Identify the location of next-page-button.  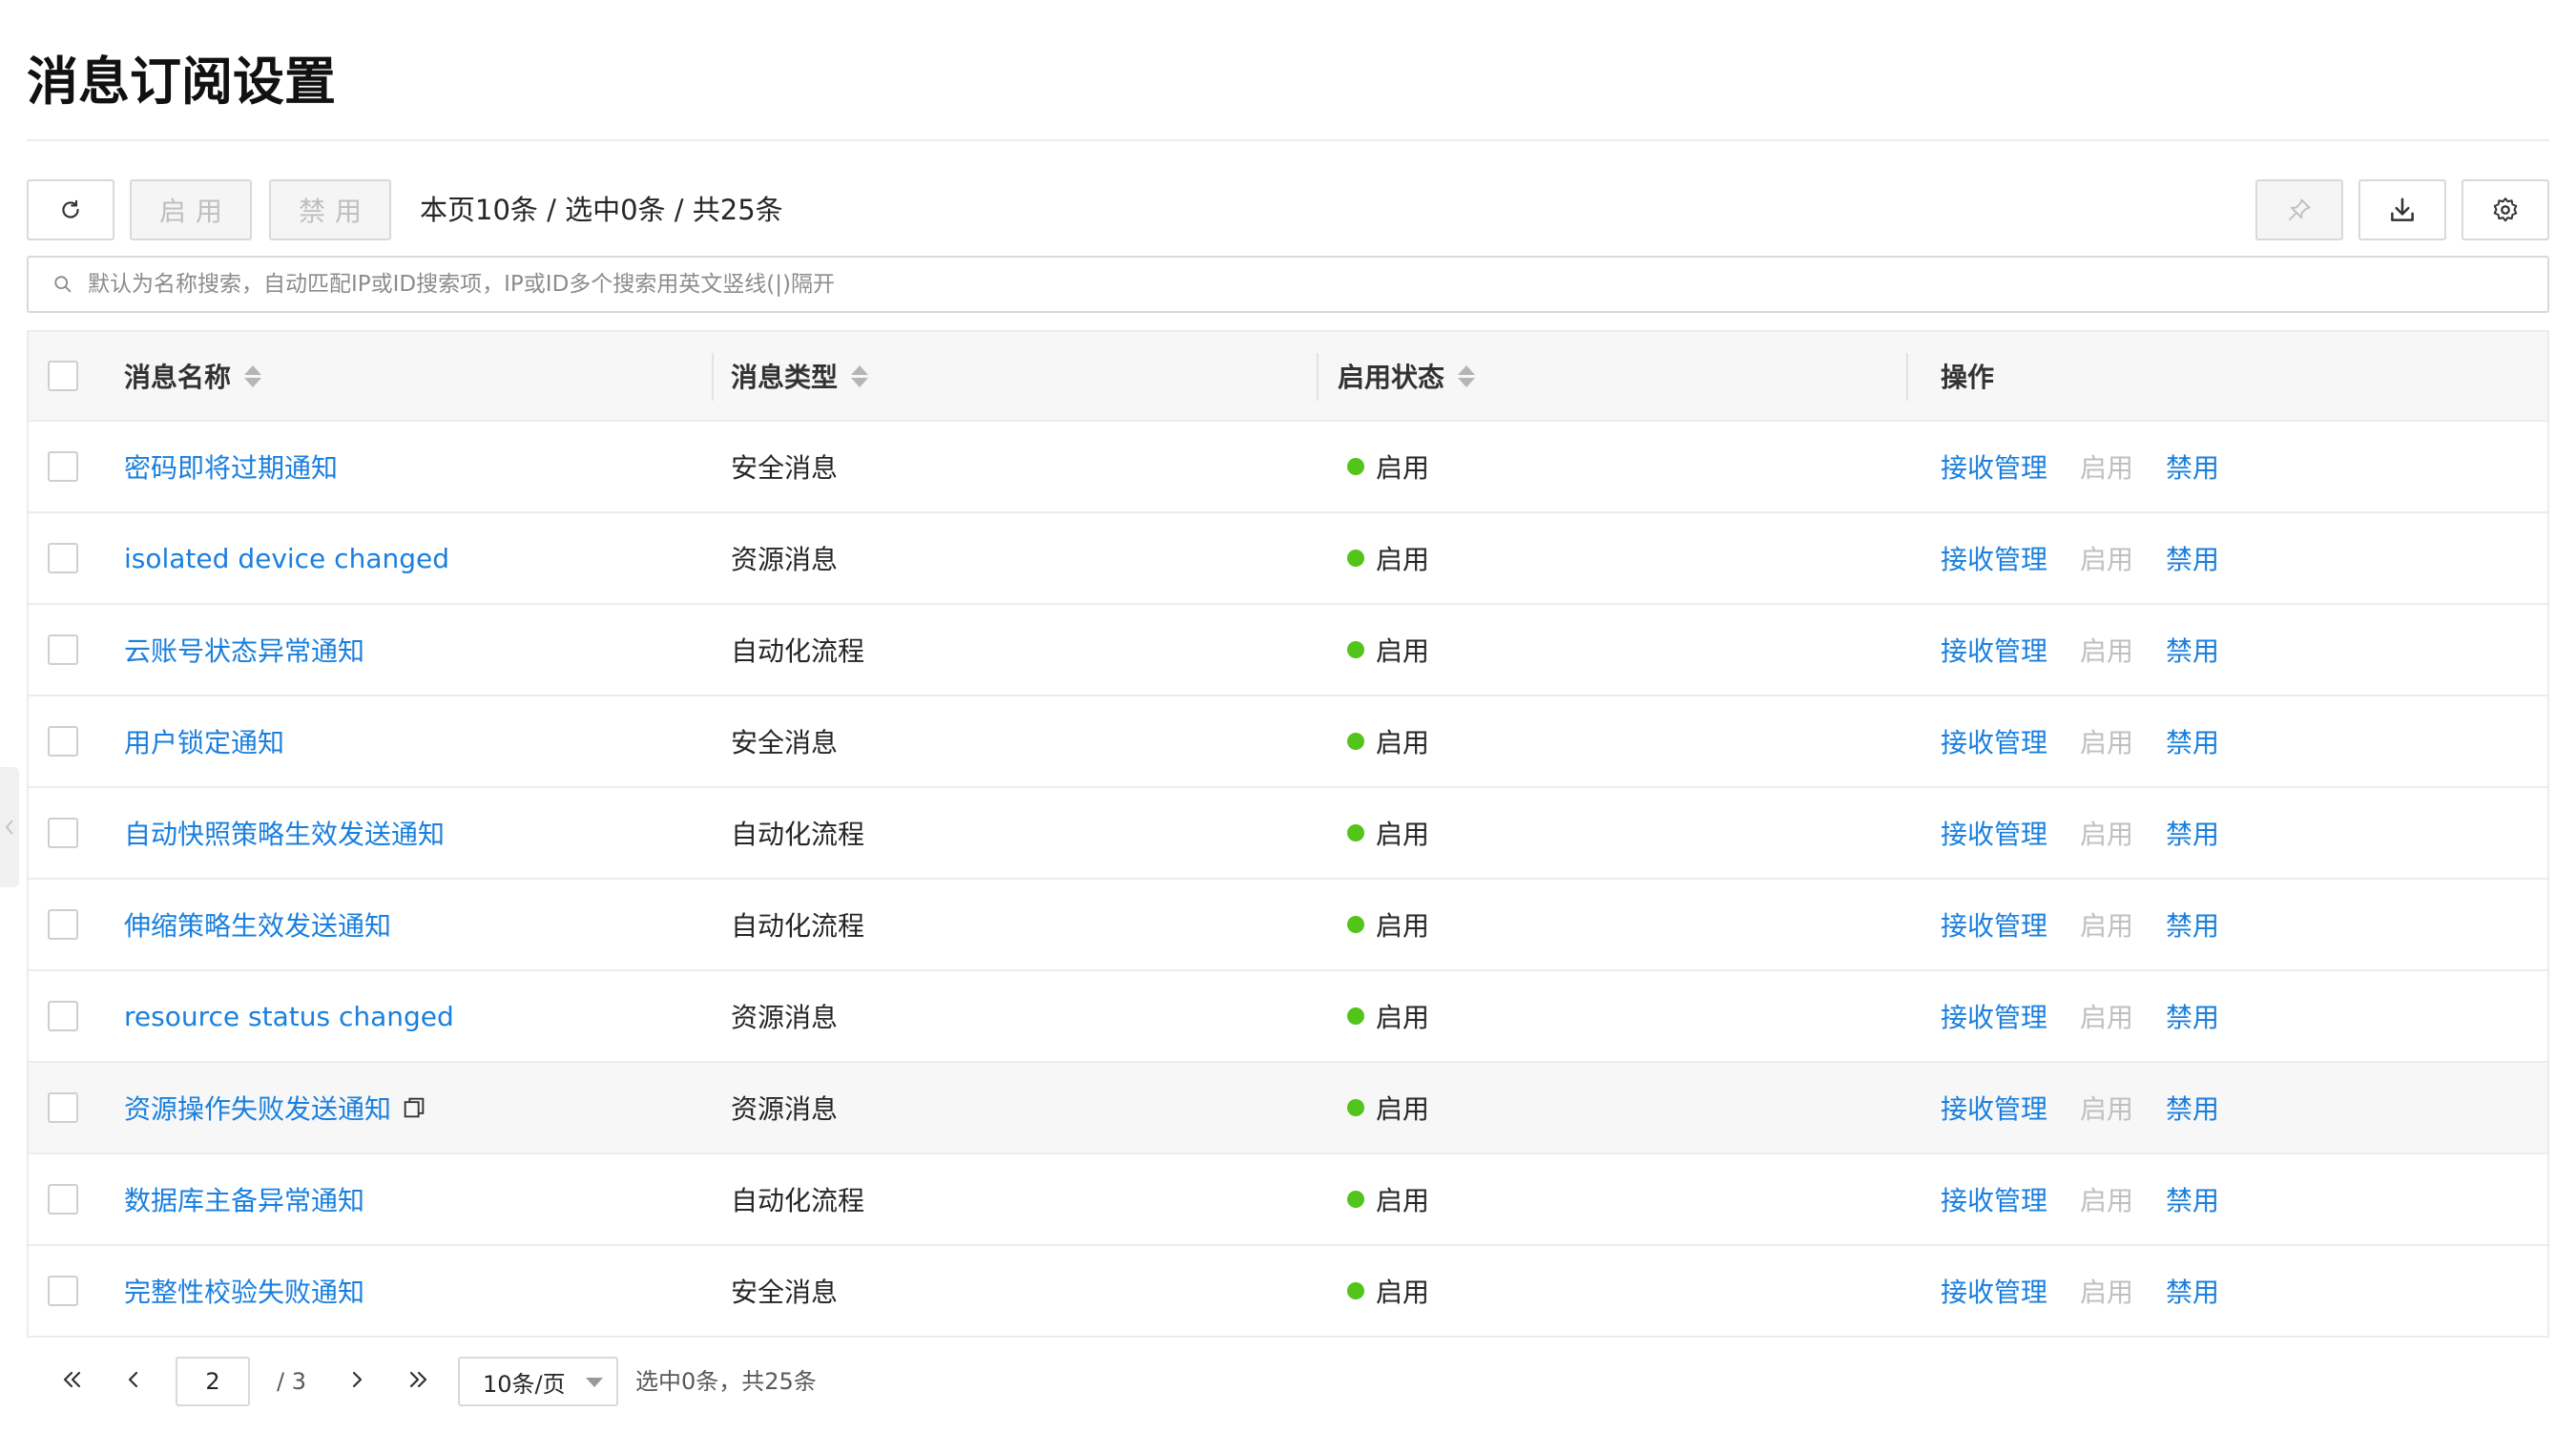
(357, 1379).